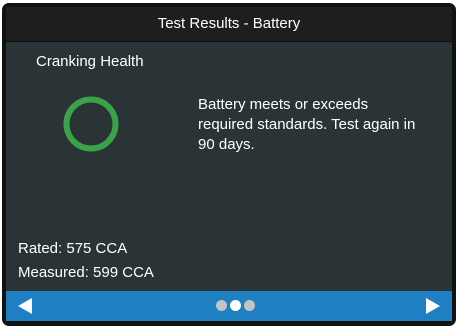  I want to click on page-title: Test Results - Battery, so click(229, 23).